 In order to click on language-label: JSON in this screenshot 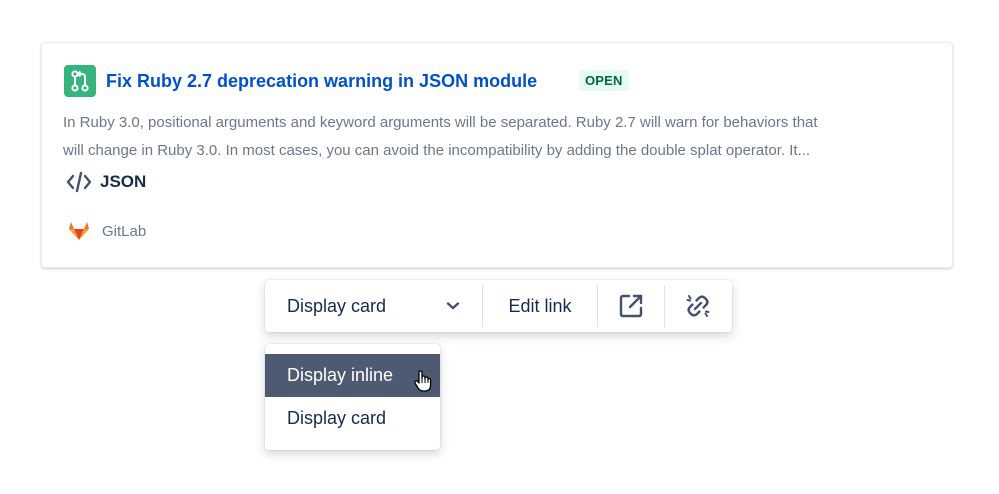, I will do `click(123, 181)`.